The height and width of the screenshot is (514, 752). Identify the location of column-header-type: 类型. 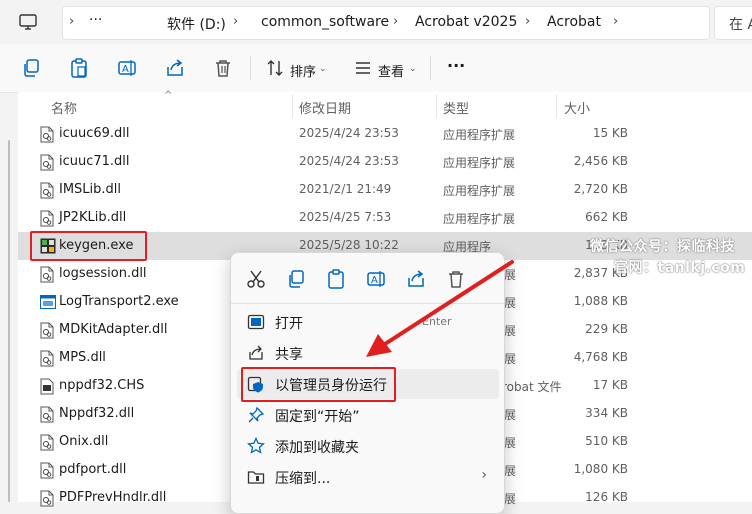
(456, 107).